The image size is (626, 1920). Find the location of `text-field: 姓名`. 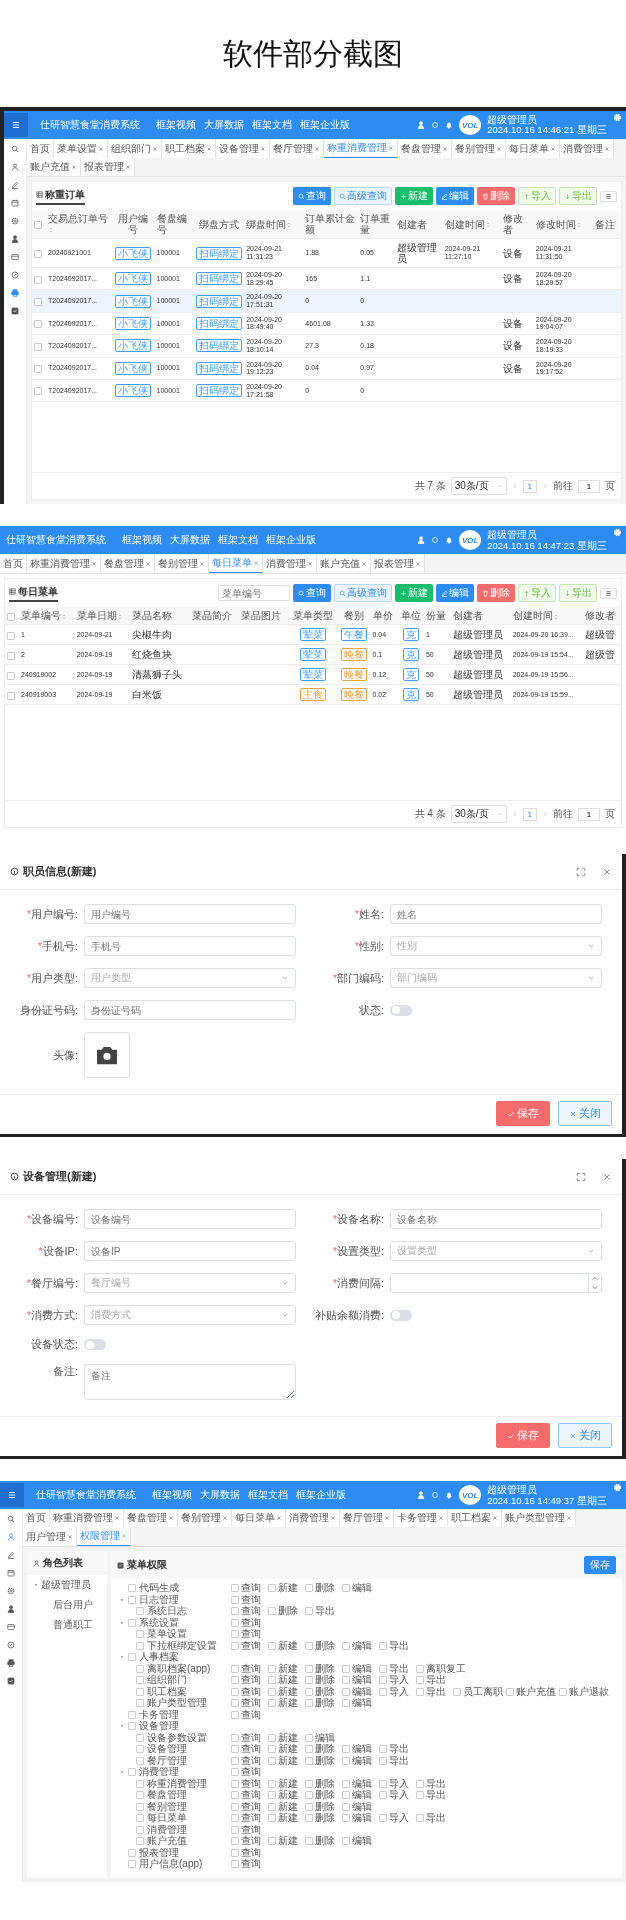

text-field: 姓名 is located at coordinates (496, 914).